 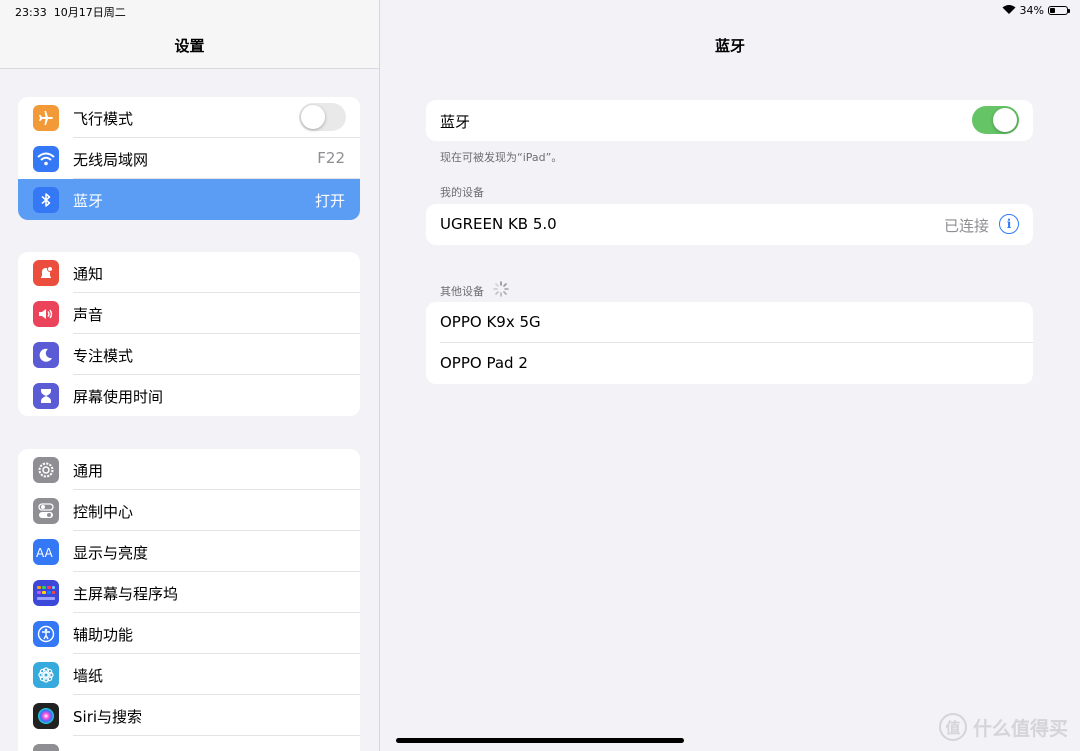 What do you see at coordinates (729, 363) in the screenshot?
I see `device-row-oppo-pad: OPPO Pad 2` at bounding box center [729, 363].